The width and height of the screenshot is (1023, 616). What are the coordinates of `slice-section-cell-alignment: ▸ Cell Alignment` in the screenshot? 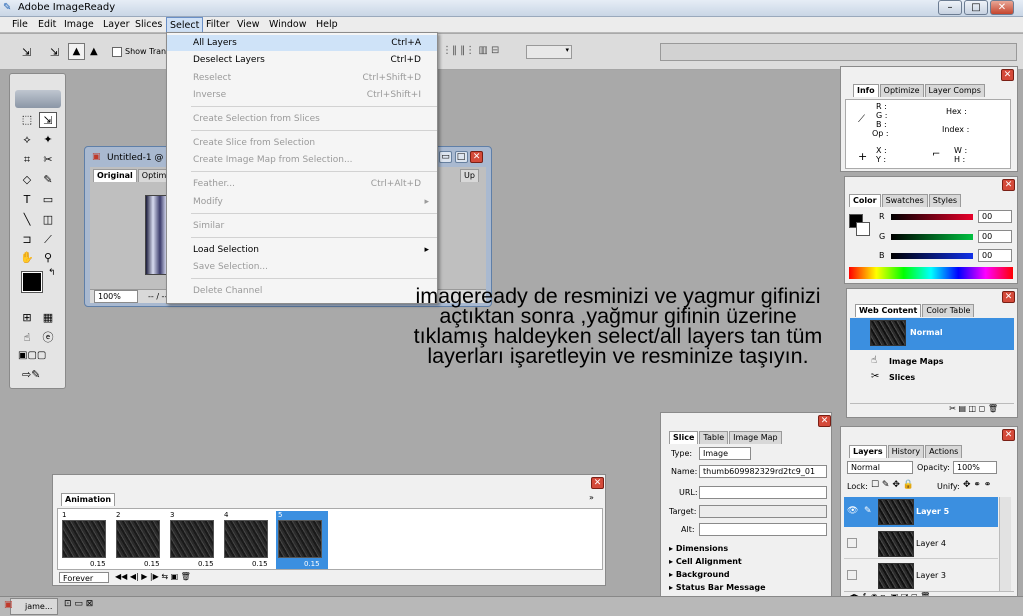 It's located at (705, 561).